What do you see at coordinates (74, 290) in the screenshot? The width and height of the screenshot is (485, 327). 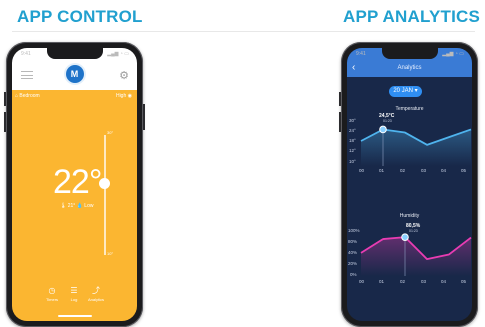 I see `list-icon: ☰` at bounding box center [74, 290].